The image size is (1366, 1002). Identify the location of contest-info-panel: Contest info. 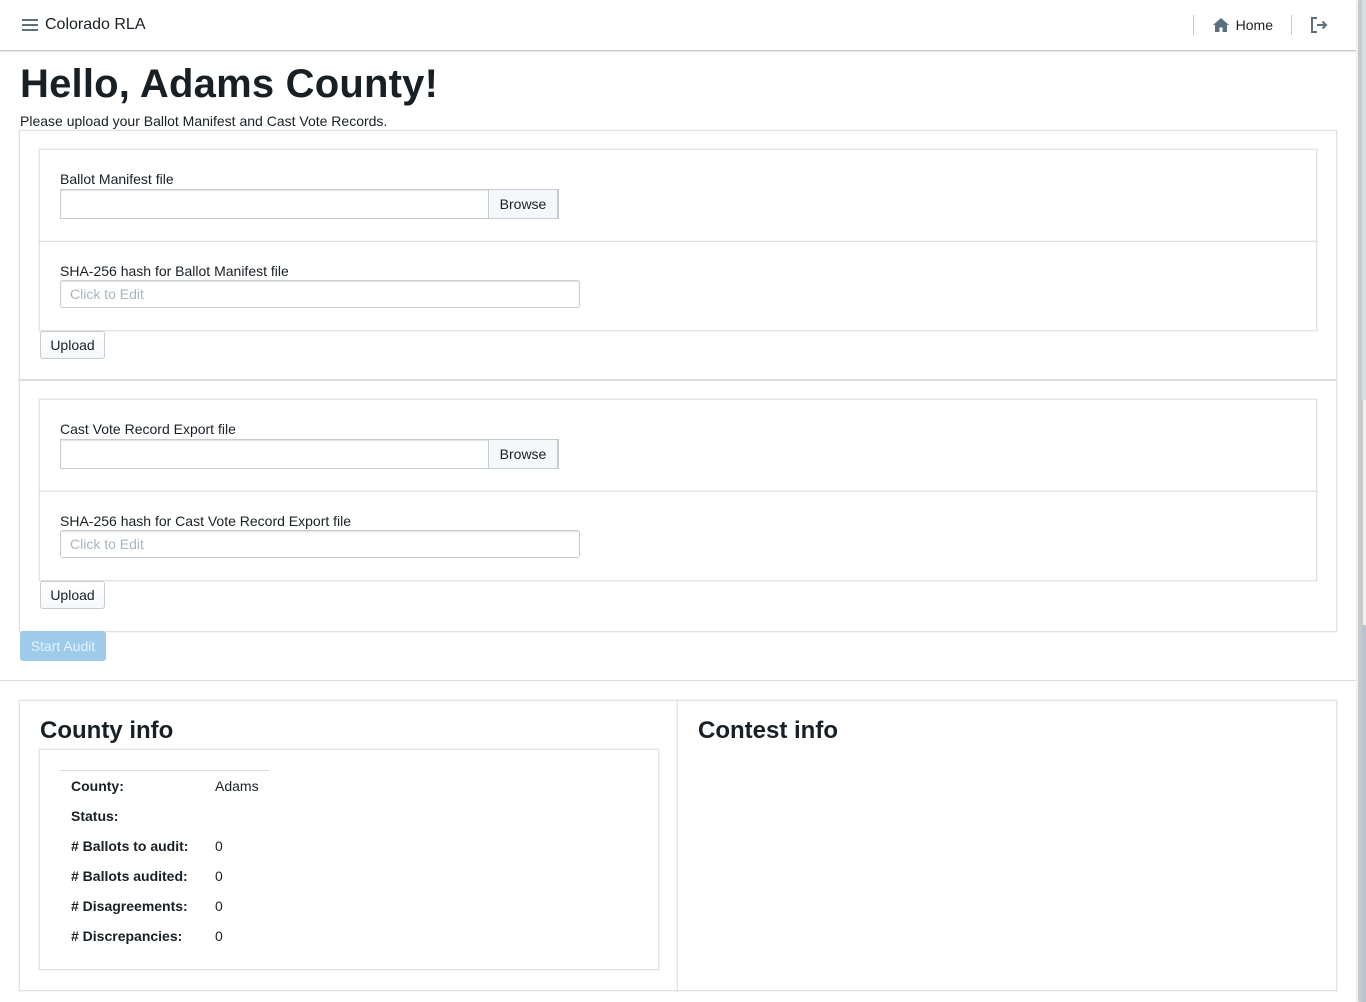
(1007, 845).